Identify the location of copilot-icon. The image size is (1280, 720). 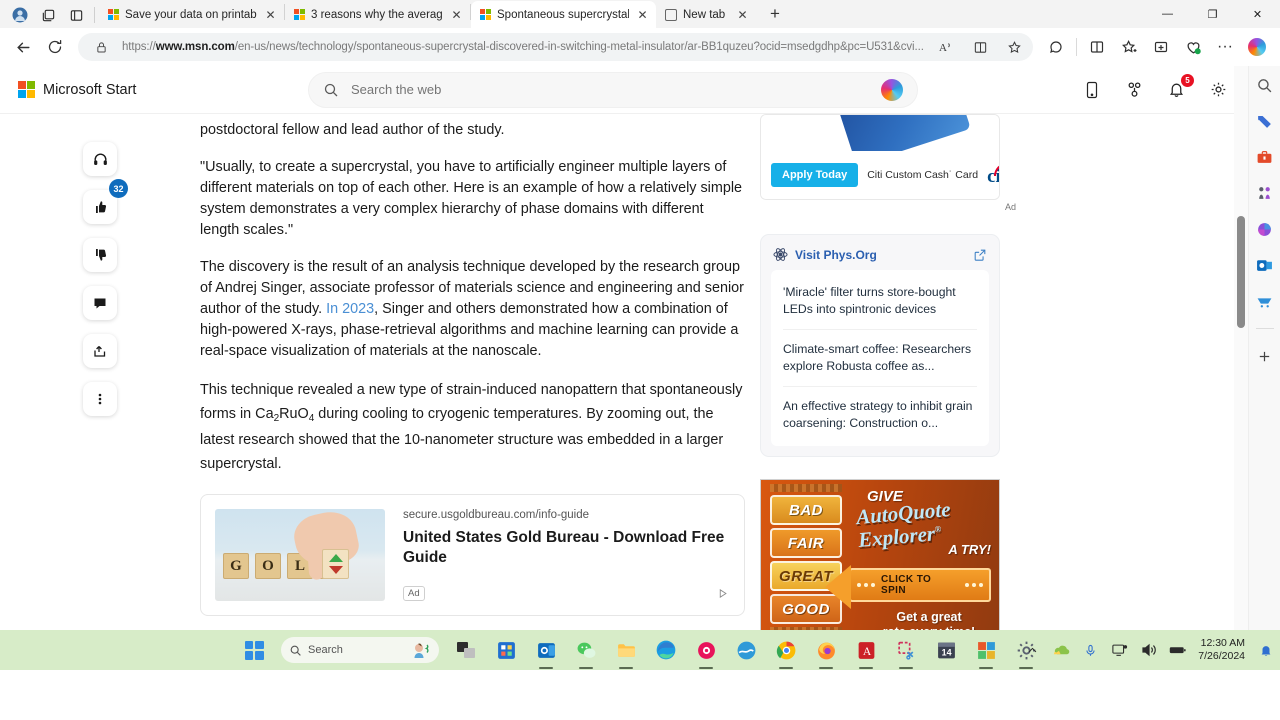
(892, 89).